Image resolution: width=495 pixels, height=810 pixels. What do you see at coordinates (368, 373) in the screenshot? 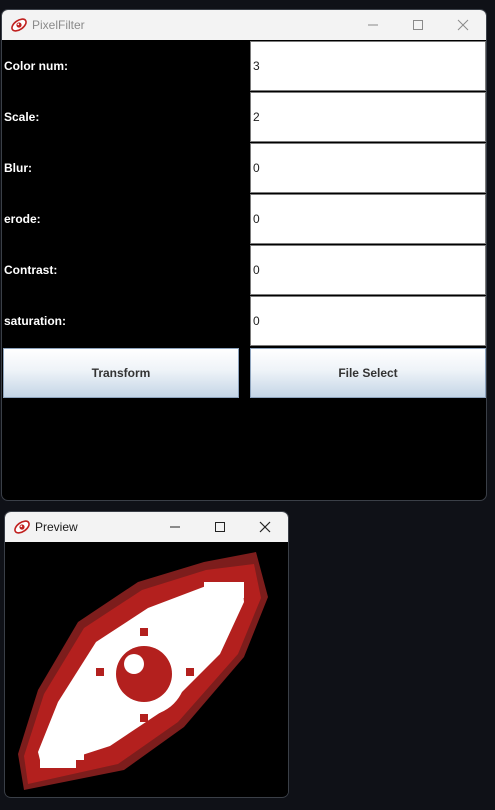
I see `file-select-button: File Select` at bounding box center [368, 373].